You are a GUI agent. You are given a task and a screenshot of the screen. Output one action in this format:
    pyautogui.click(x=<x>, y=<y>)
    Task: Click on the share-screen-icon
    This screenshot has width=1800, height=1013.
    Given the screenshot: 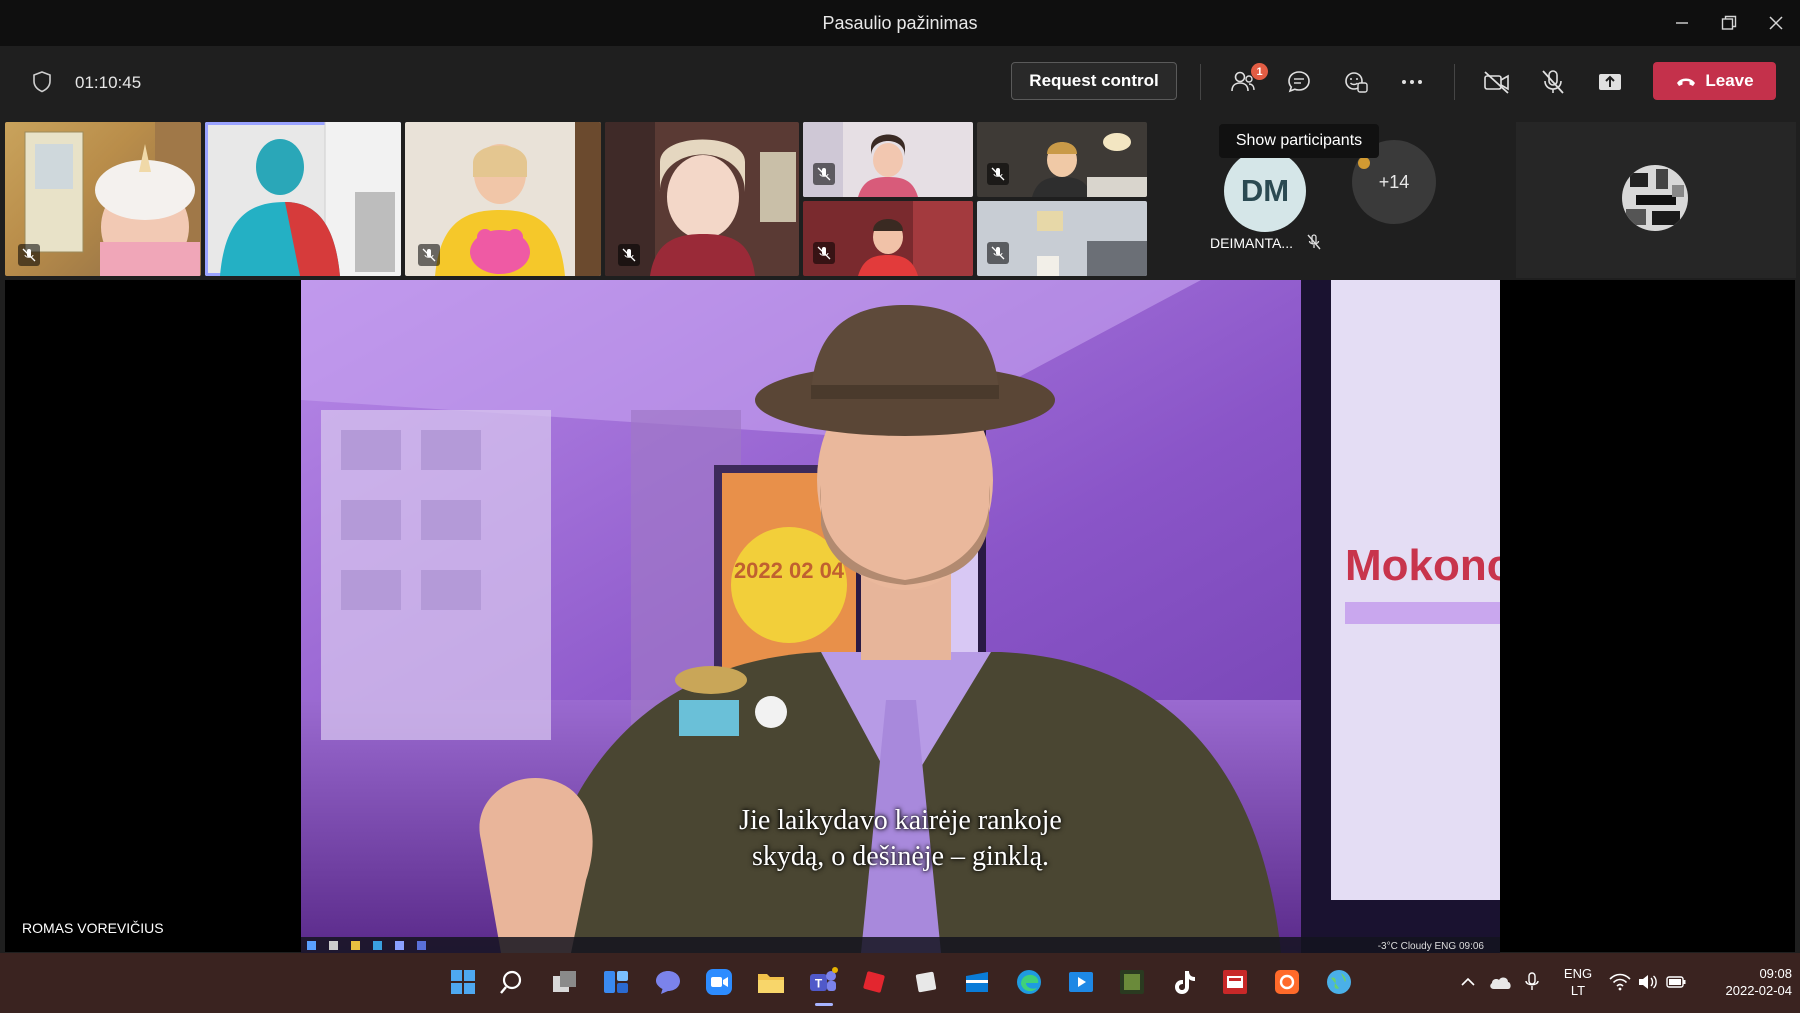 What is the action you would take?
    pyautogui.click(x=1610, y=82)
    